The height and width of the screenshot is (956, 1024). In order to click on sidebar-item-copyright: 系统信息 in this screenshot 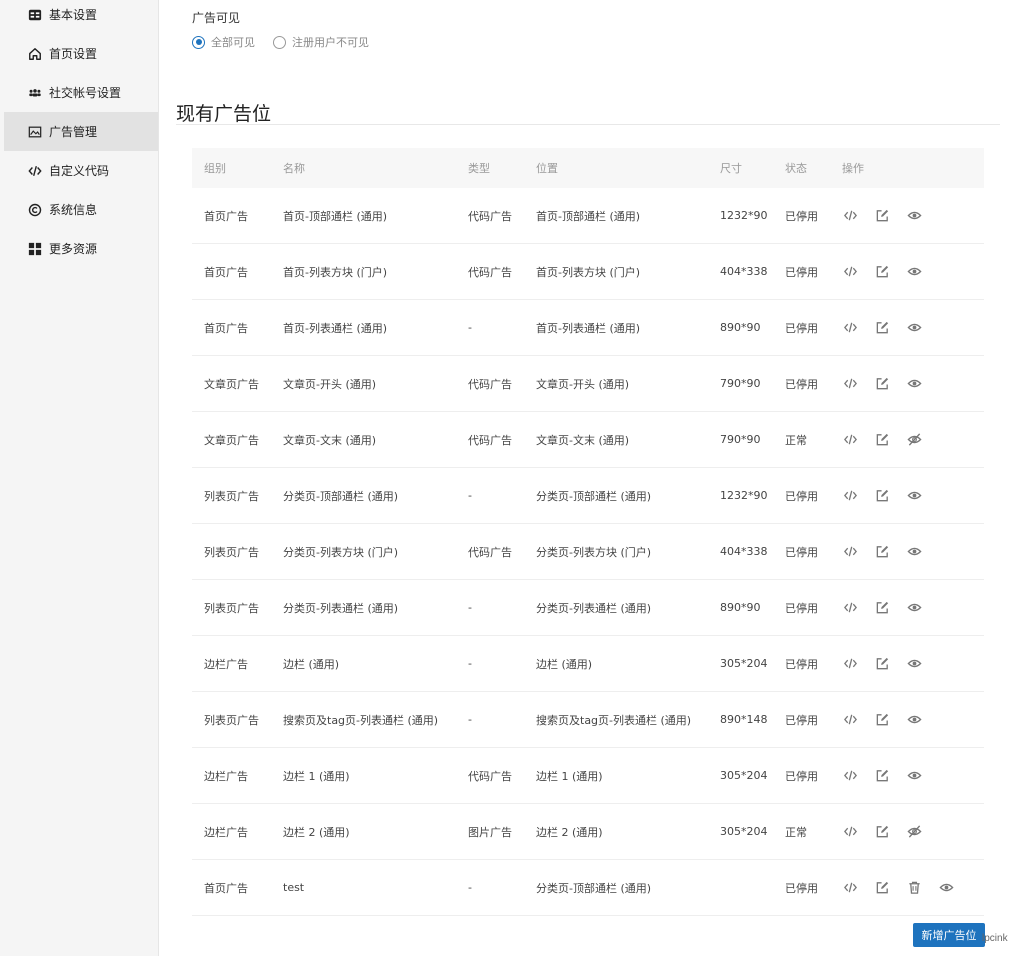, I will do `click(81, 209)`.